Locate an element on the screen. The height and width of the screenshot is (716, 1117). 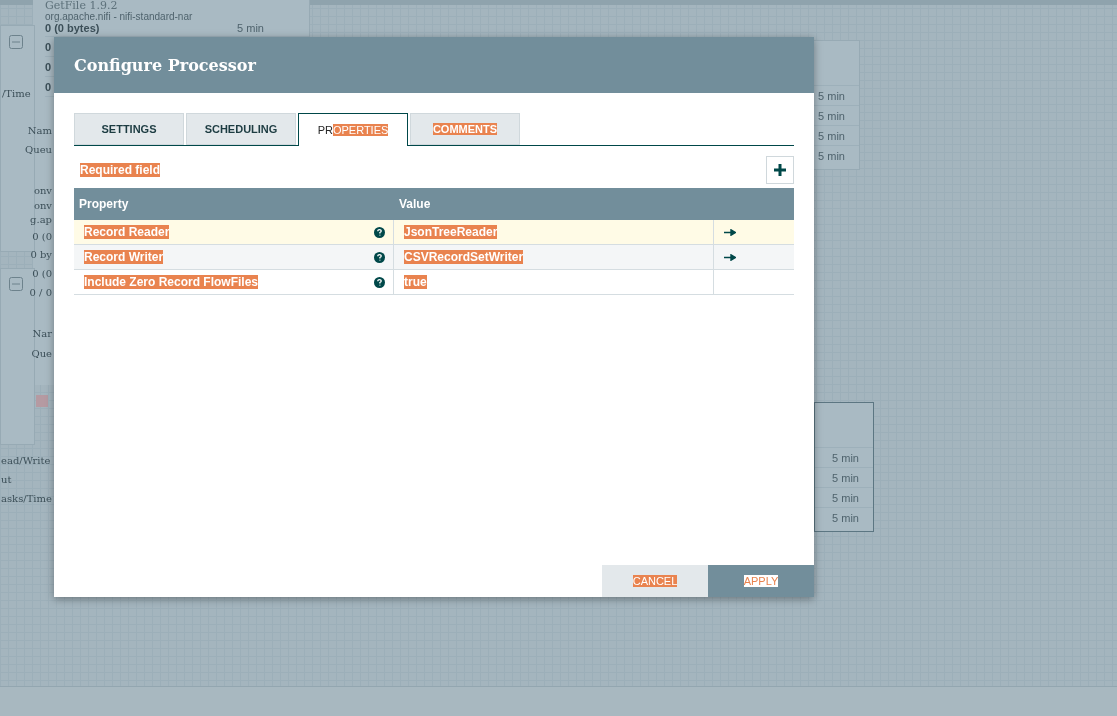
canvas-label: Nar is located at coordinates (42, 333).